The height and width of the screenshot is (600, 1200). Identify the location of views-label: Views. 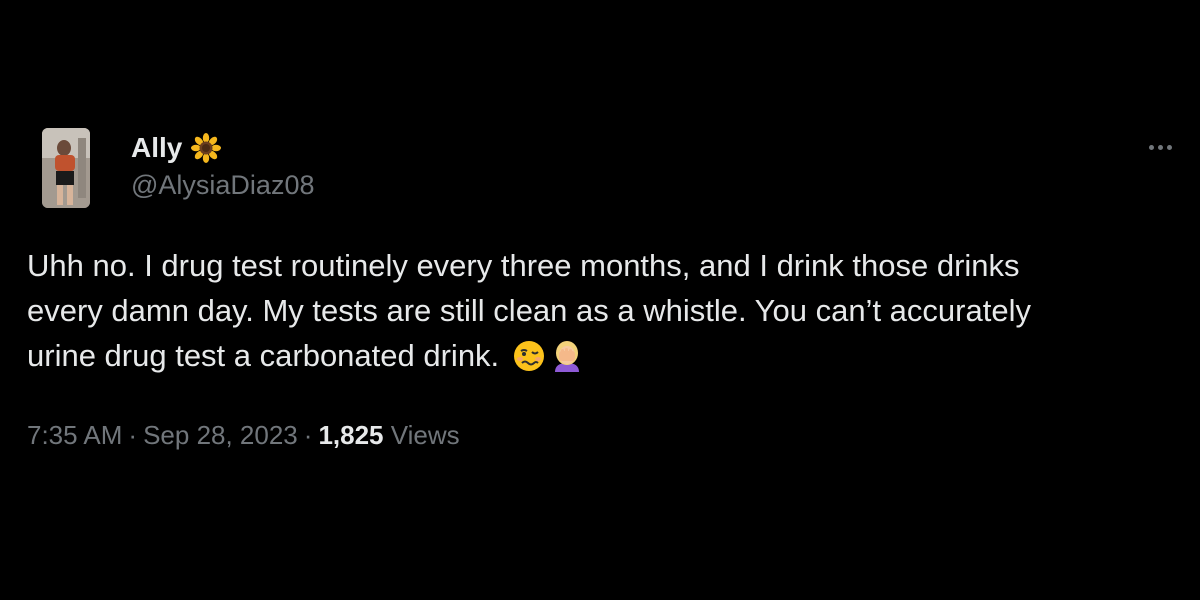
(425, 435).